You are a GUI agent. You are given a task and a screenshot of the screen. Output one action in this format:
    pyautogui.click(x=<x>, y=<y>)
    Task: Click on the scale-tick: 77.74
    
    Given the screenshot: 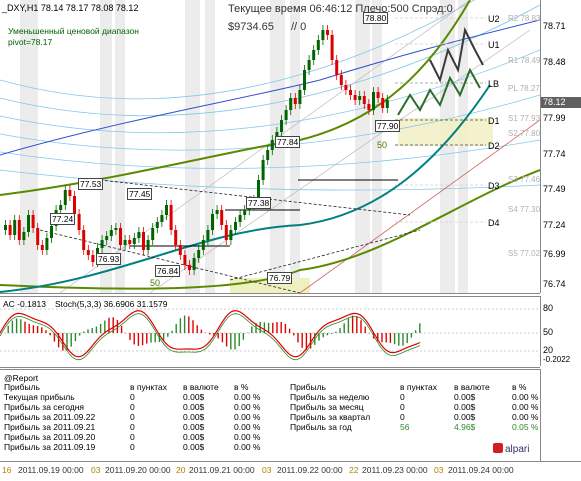 What is the action you would take?
    pyautogui.click(x=554, y=154)
    